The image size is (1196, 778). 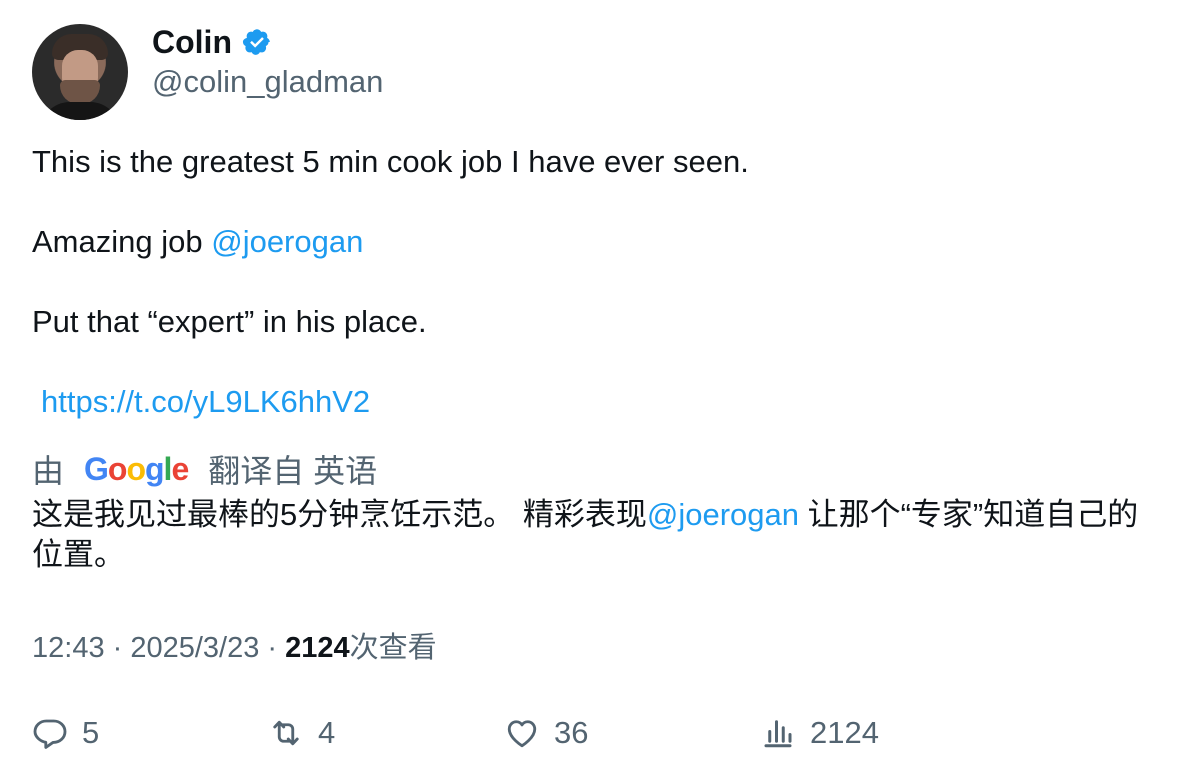 I want to click on retweet-icon, so click(x=286, y=733).